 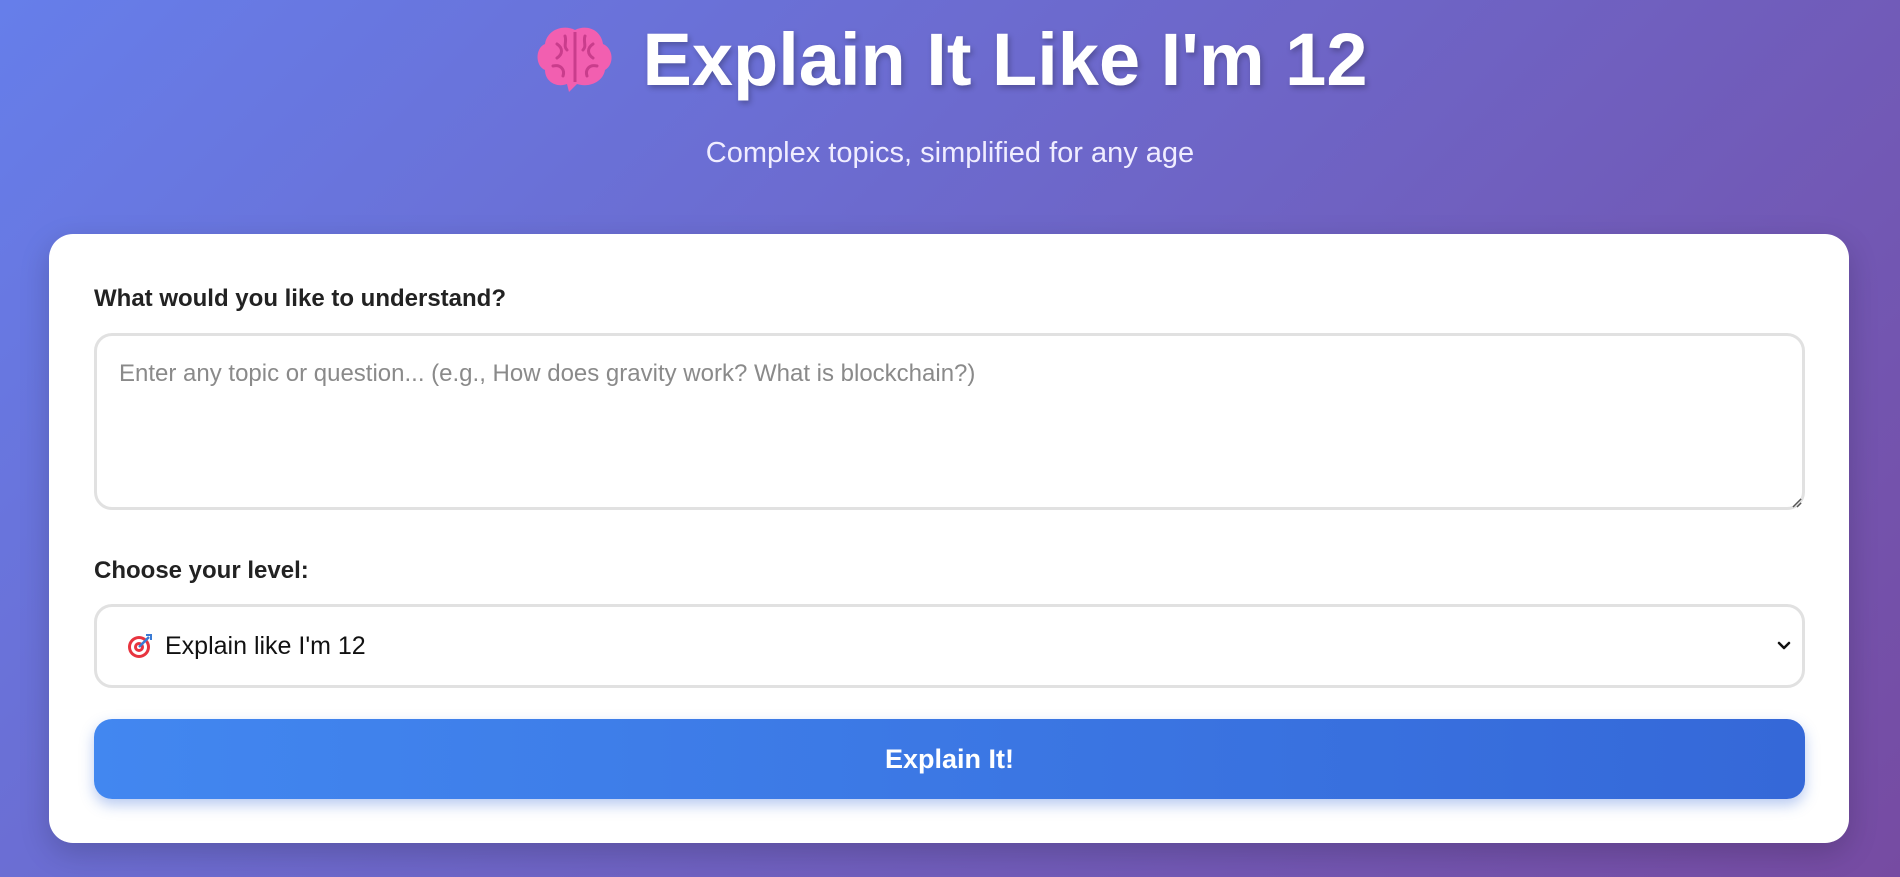 What do you see at coordinates (949, 646) in the screenshot?
I see `level-select: Explain like I'm 12` at bounding box center [949, 646].